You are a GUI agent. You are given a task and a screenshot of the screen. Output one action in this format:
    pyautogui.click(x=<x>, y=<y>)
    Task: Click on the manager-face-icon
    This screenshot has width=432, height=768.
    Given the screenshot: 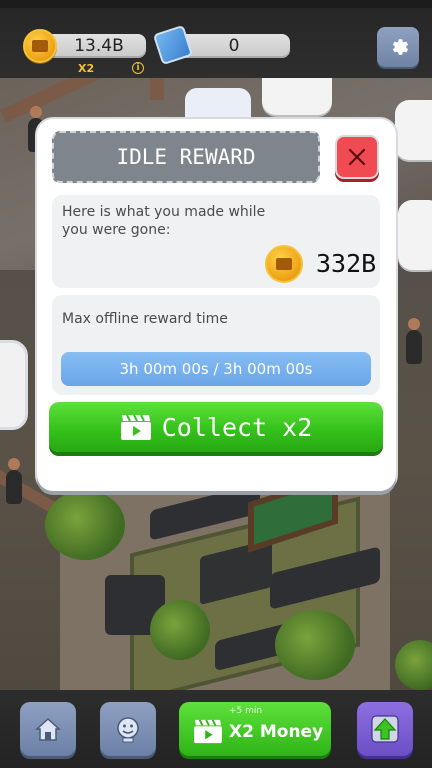 What is the action you would take?
    pyautogui.click(x=128, y=730)
    